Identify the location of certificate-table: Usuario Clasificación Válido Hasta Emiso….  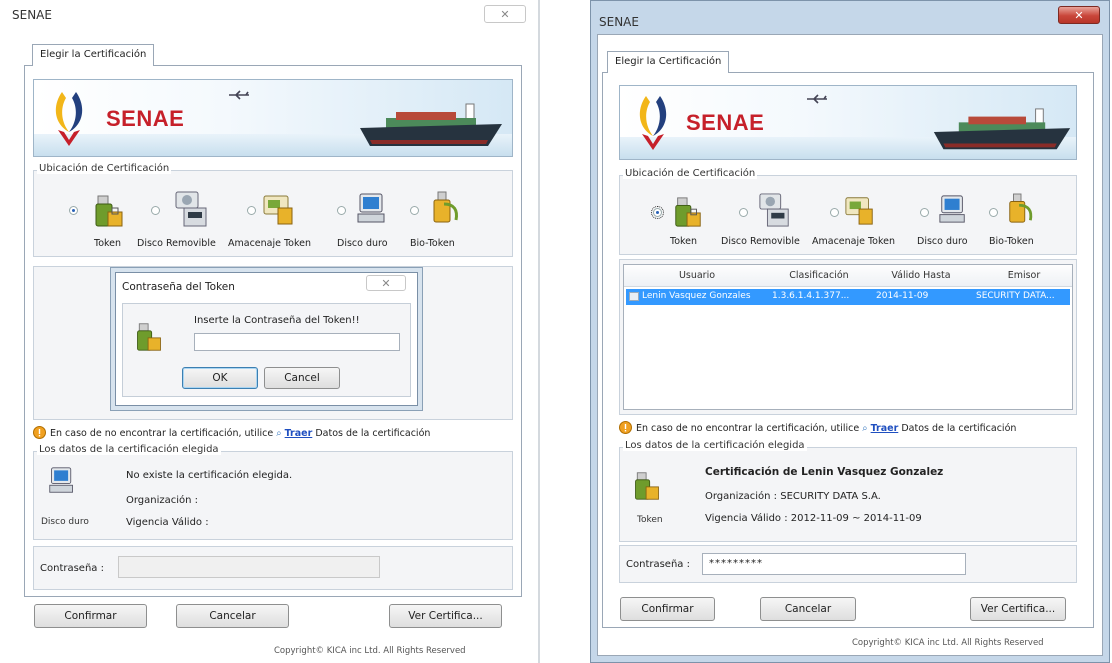
(848, 337).